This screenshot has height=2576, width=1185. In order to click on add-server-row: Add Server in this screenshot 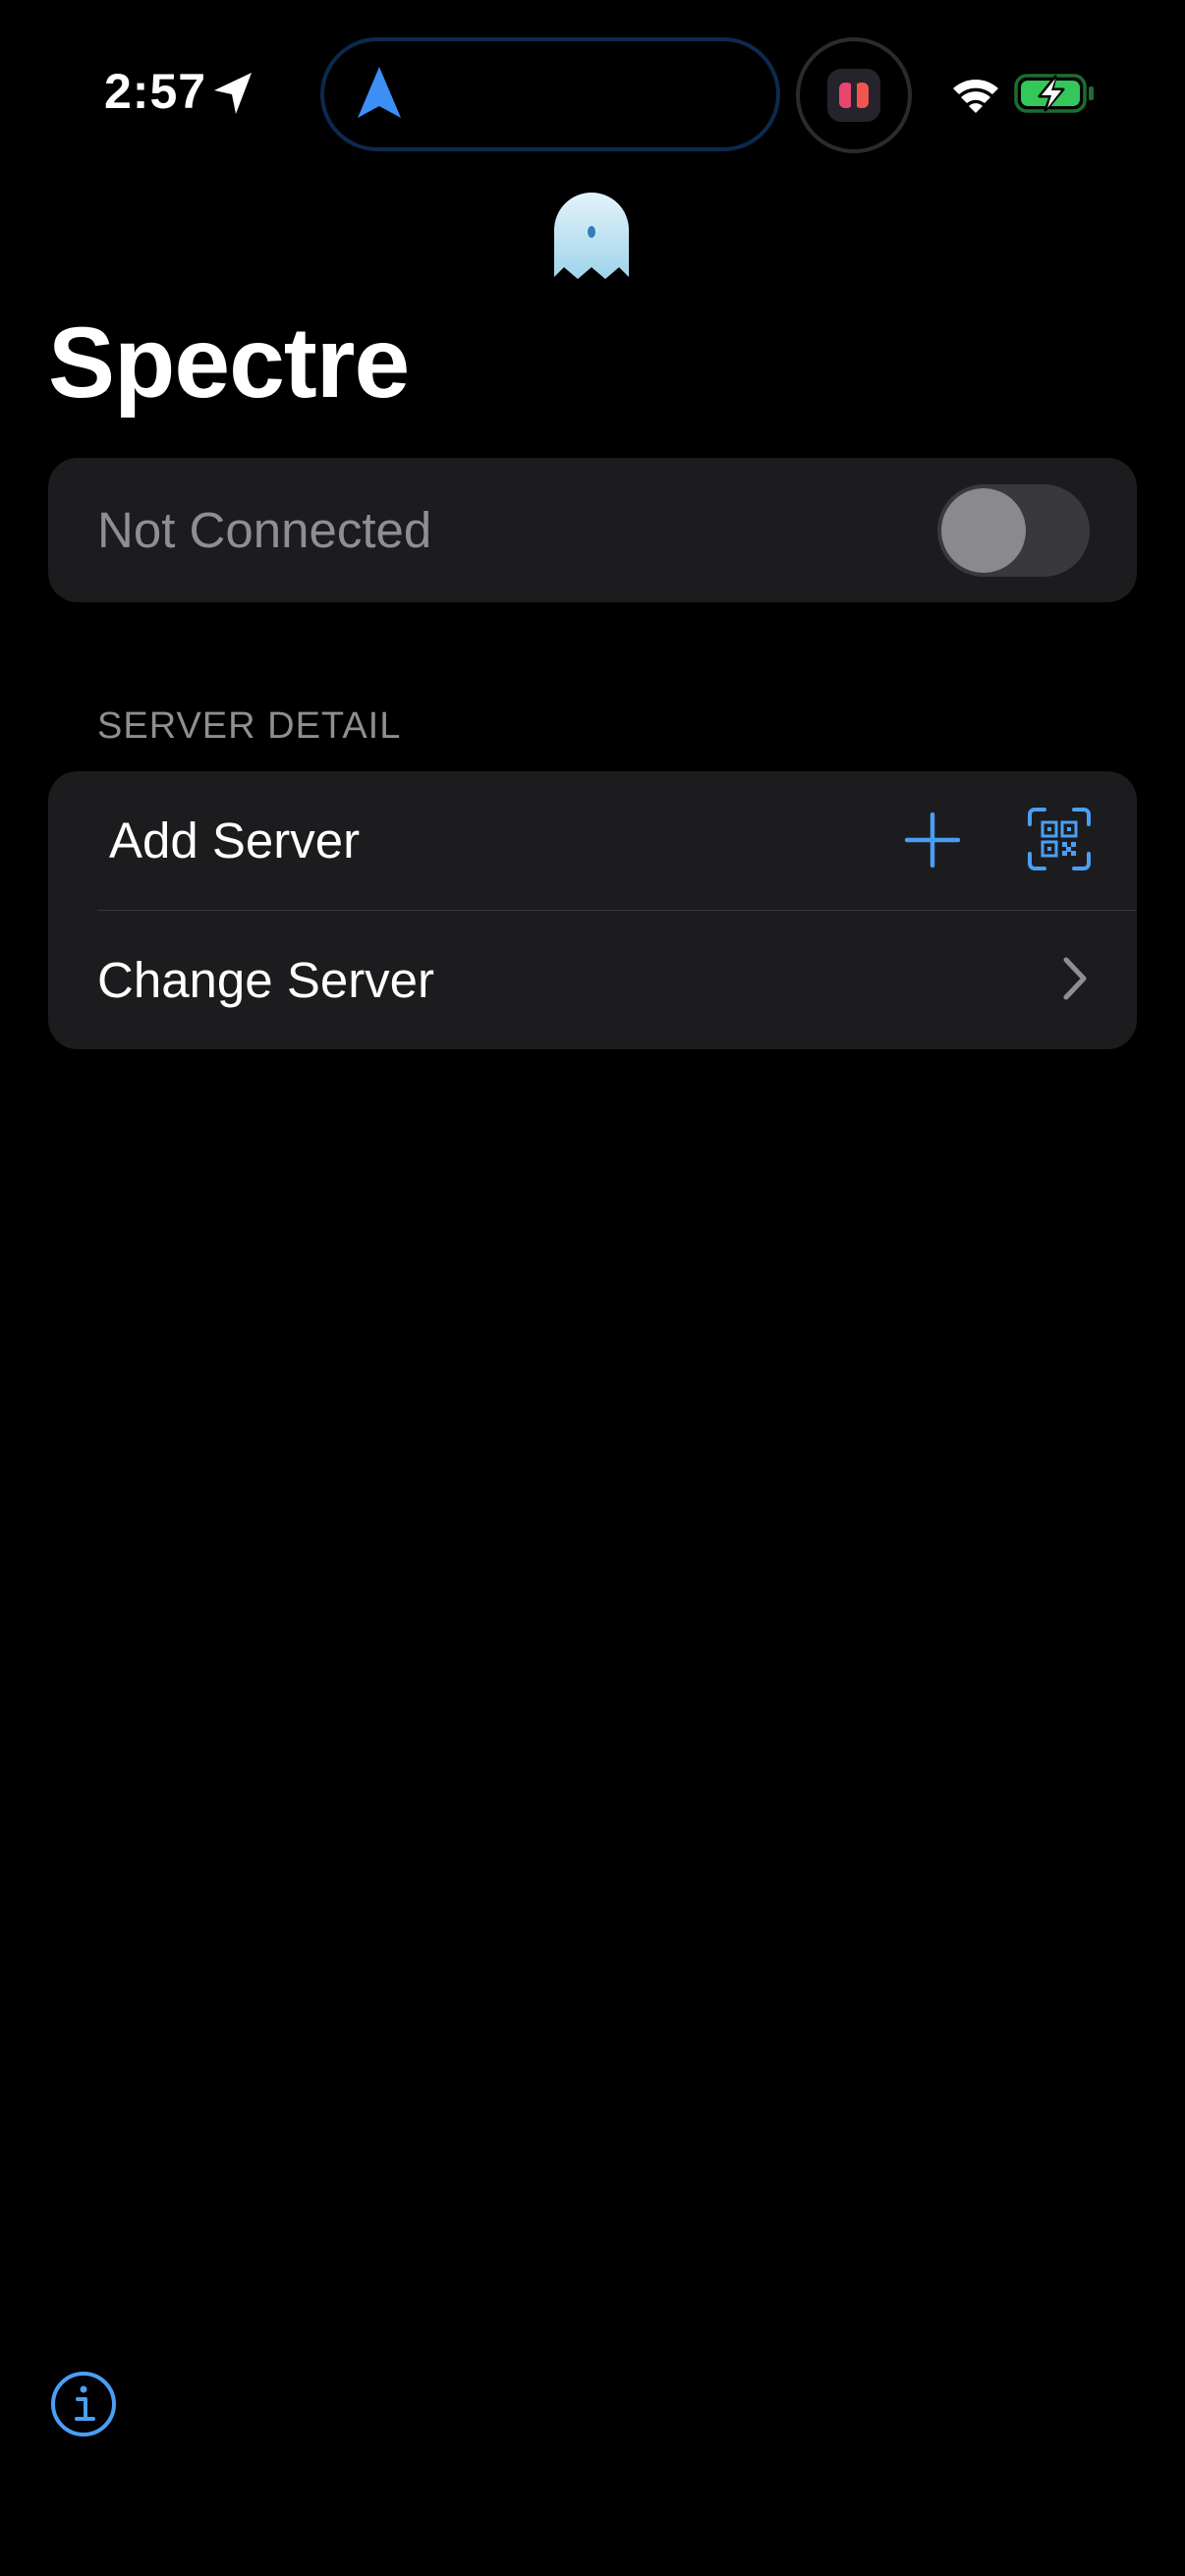, I will do `click(592, 840)`.